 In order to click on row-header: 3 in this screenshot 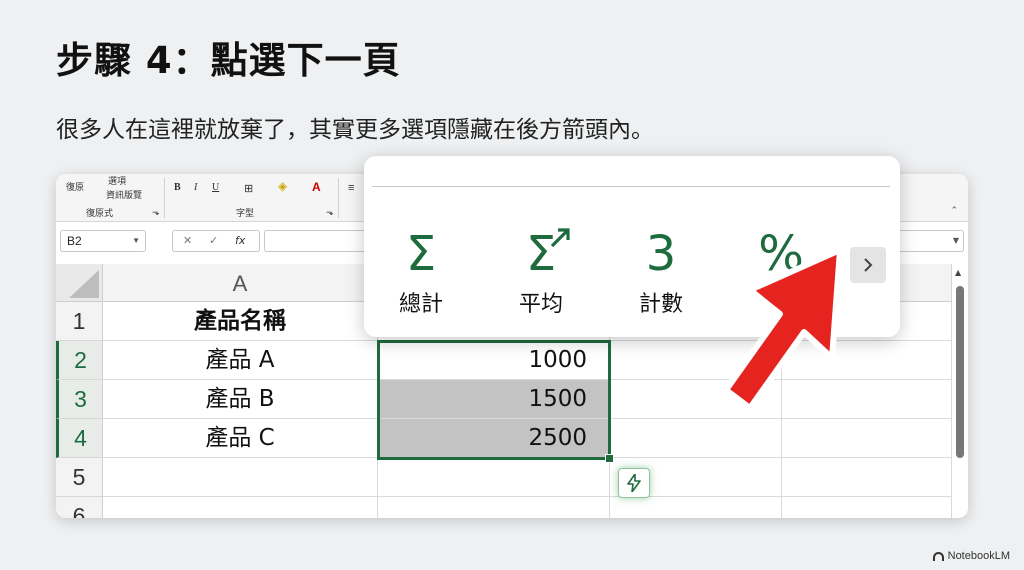, I will do `click(79, 399)`.